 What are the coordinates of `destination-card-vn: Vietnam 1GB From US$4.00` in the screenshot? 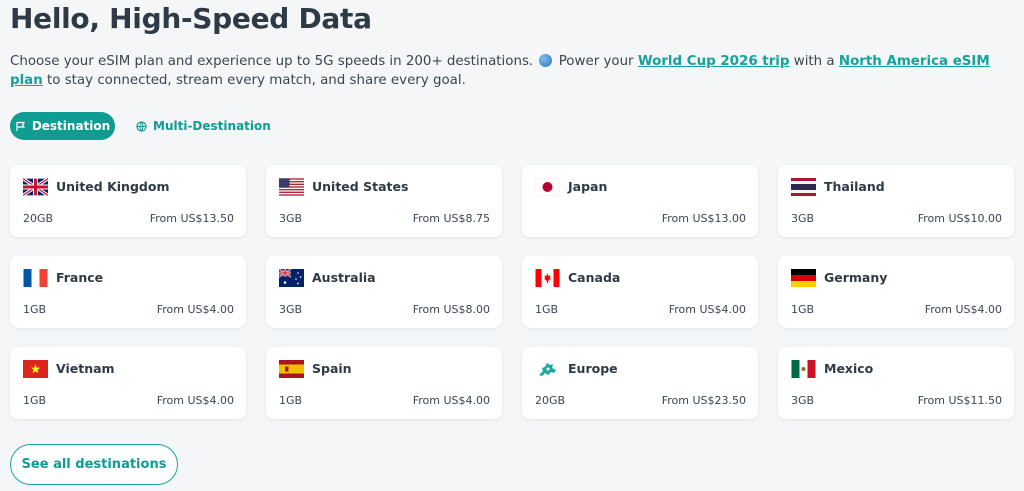 It's located at (128, 383).